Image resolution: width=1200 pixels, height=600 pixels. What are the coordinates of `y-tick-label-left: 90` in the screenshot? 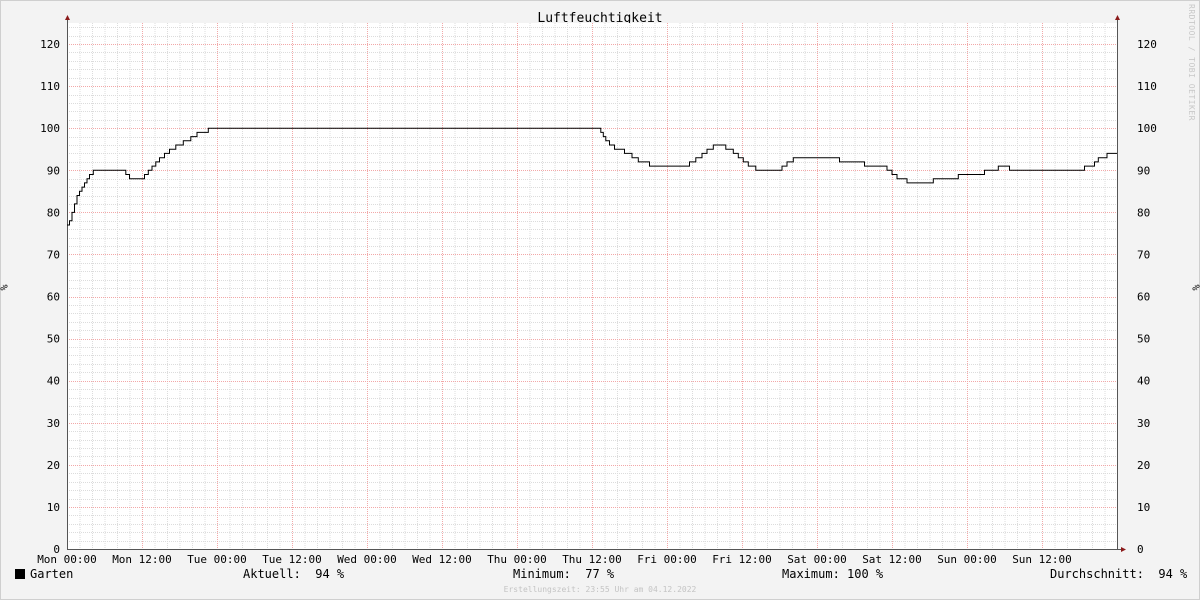 It's located at (53, 170).